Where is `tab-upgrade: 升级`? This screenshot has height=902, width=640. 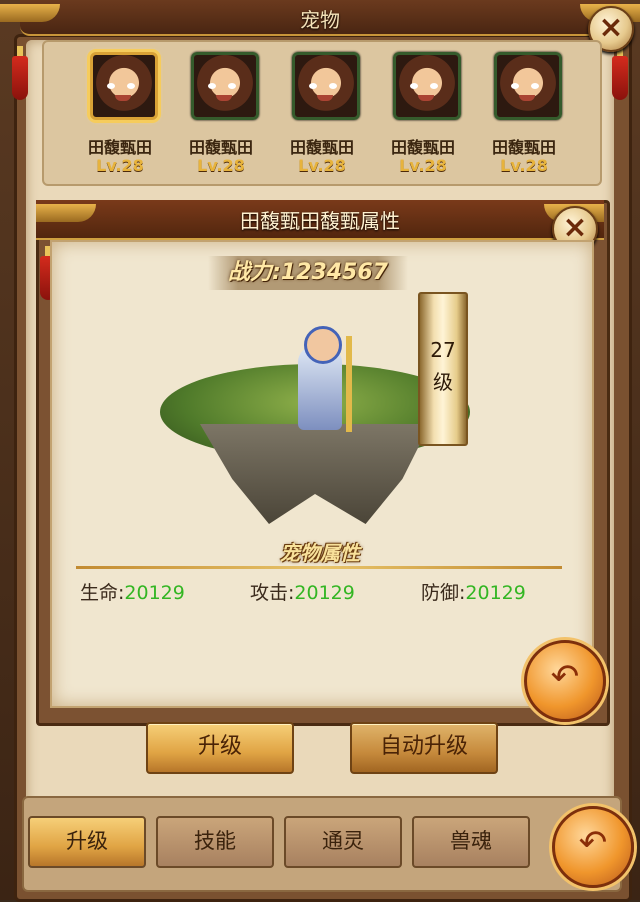 tab-upgrade: 升级 is located at coordinates (87, 842).